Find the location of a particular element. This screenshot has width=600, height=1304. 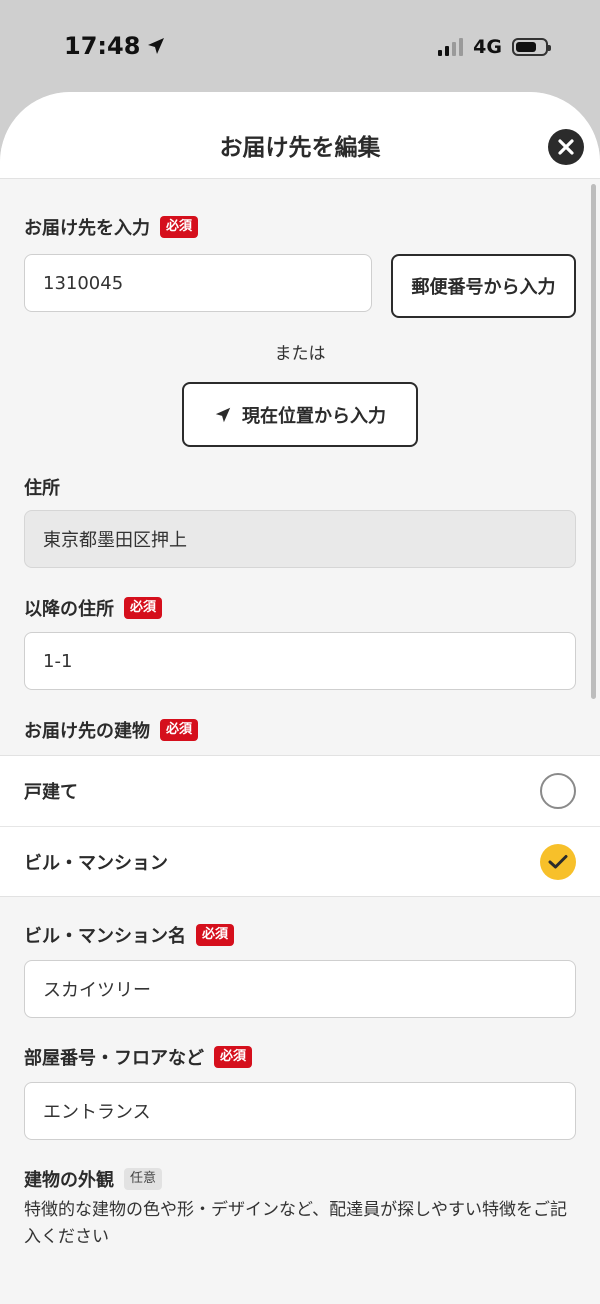

option-building-mansion: ビル・マンション is located at coordinates (300, 861).